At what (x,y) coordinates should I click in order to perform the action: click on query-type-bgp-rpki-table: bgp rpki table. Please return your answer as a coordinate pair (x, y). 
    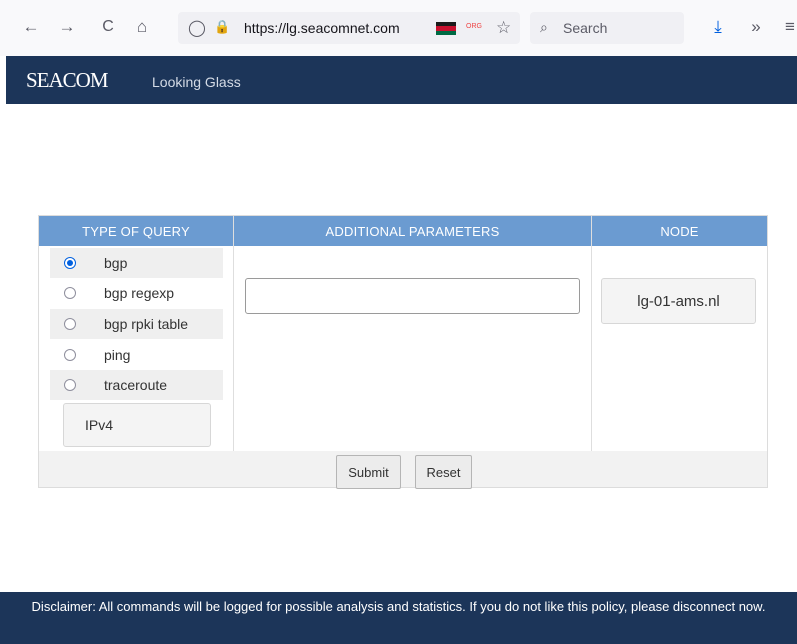
    Looking at the image, I should click on (136, 324).